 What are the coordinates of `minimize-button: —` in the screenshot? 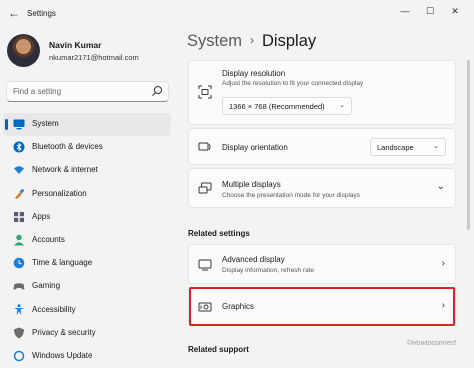 It's located at (405, 11).